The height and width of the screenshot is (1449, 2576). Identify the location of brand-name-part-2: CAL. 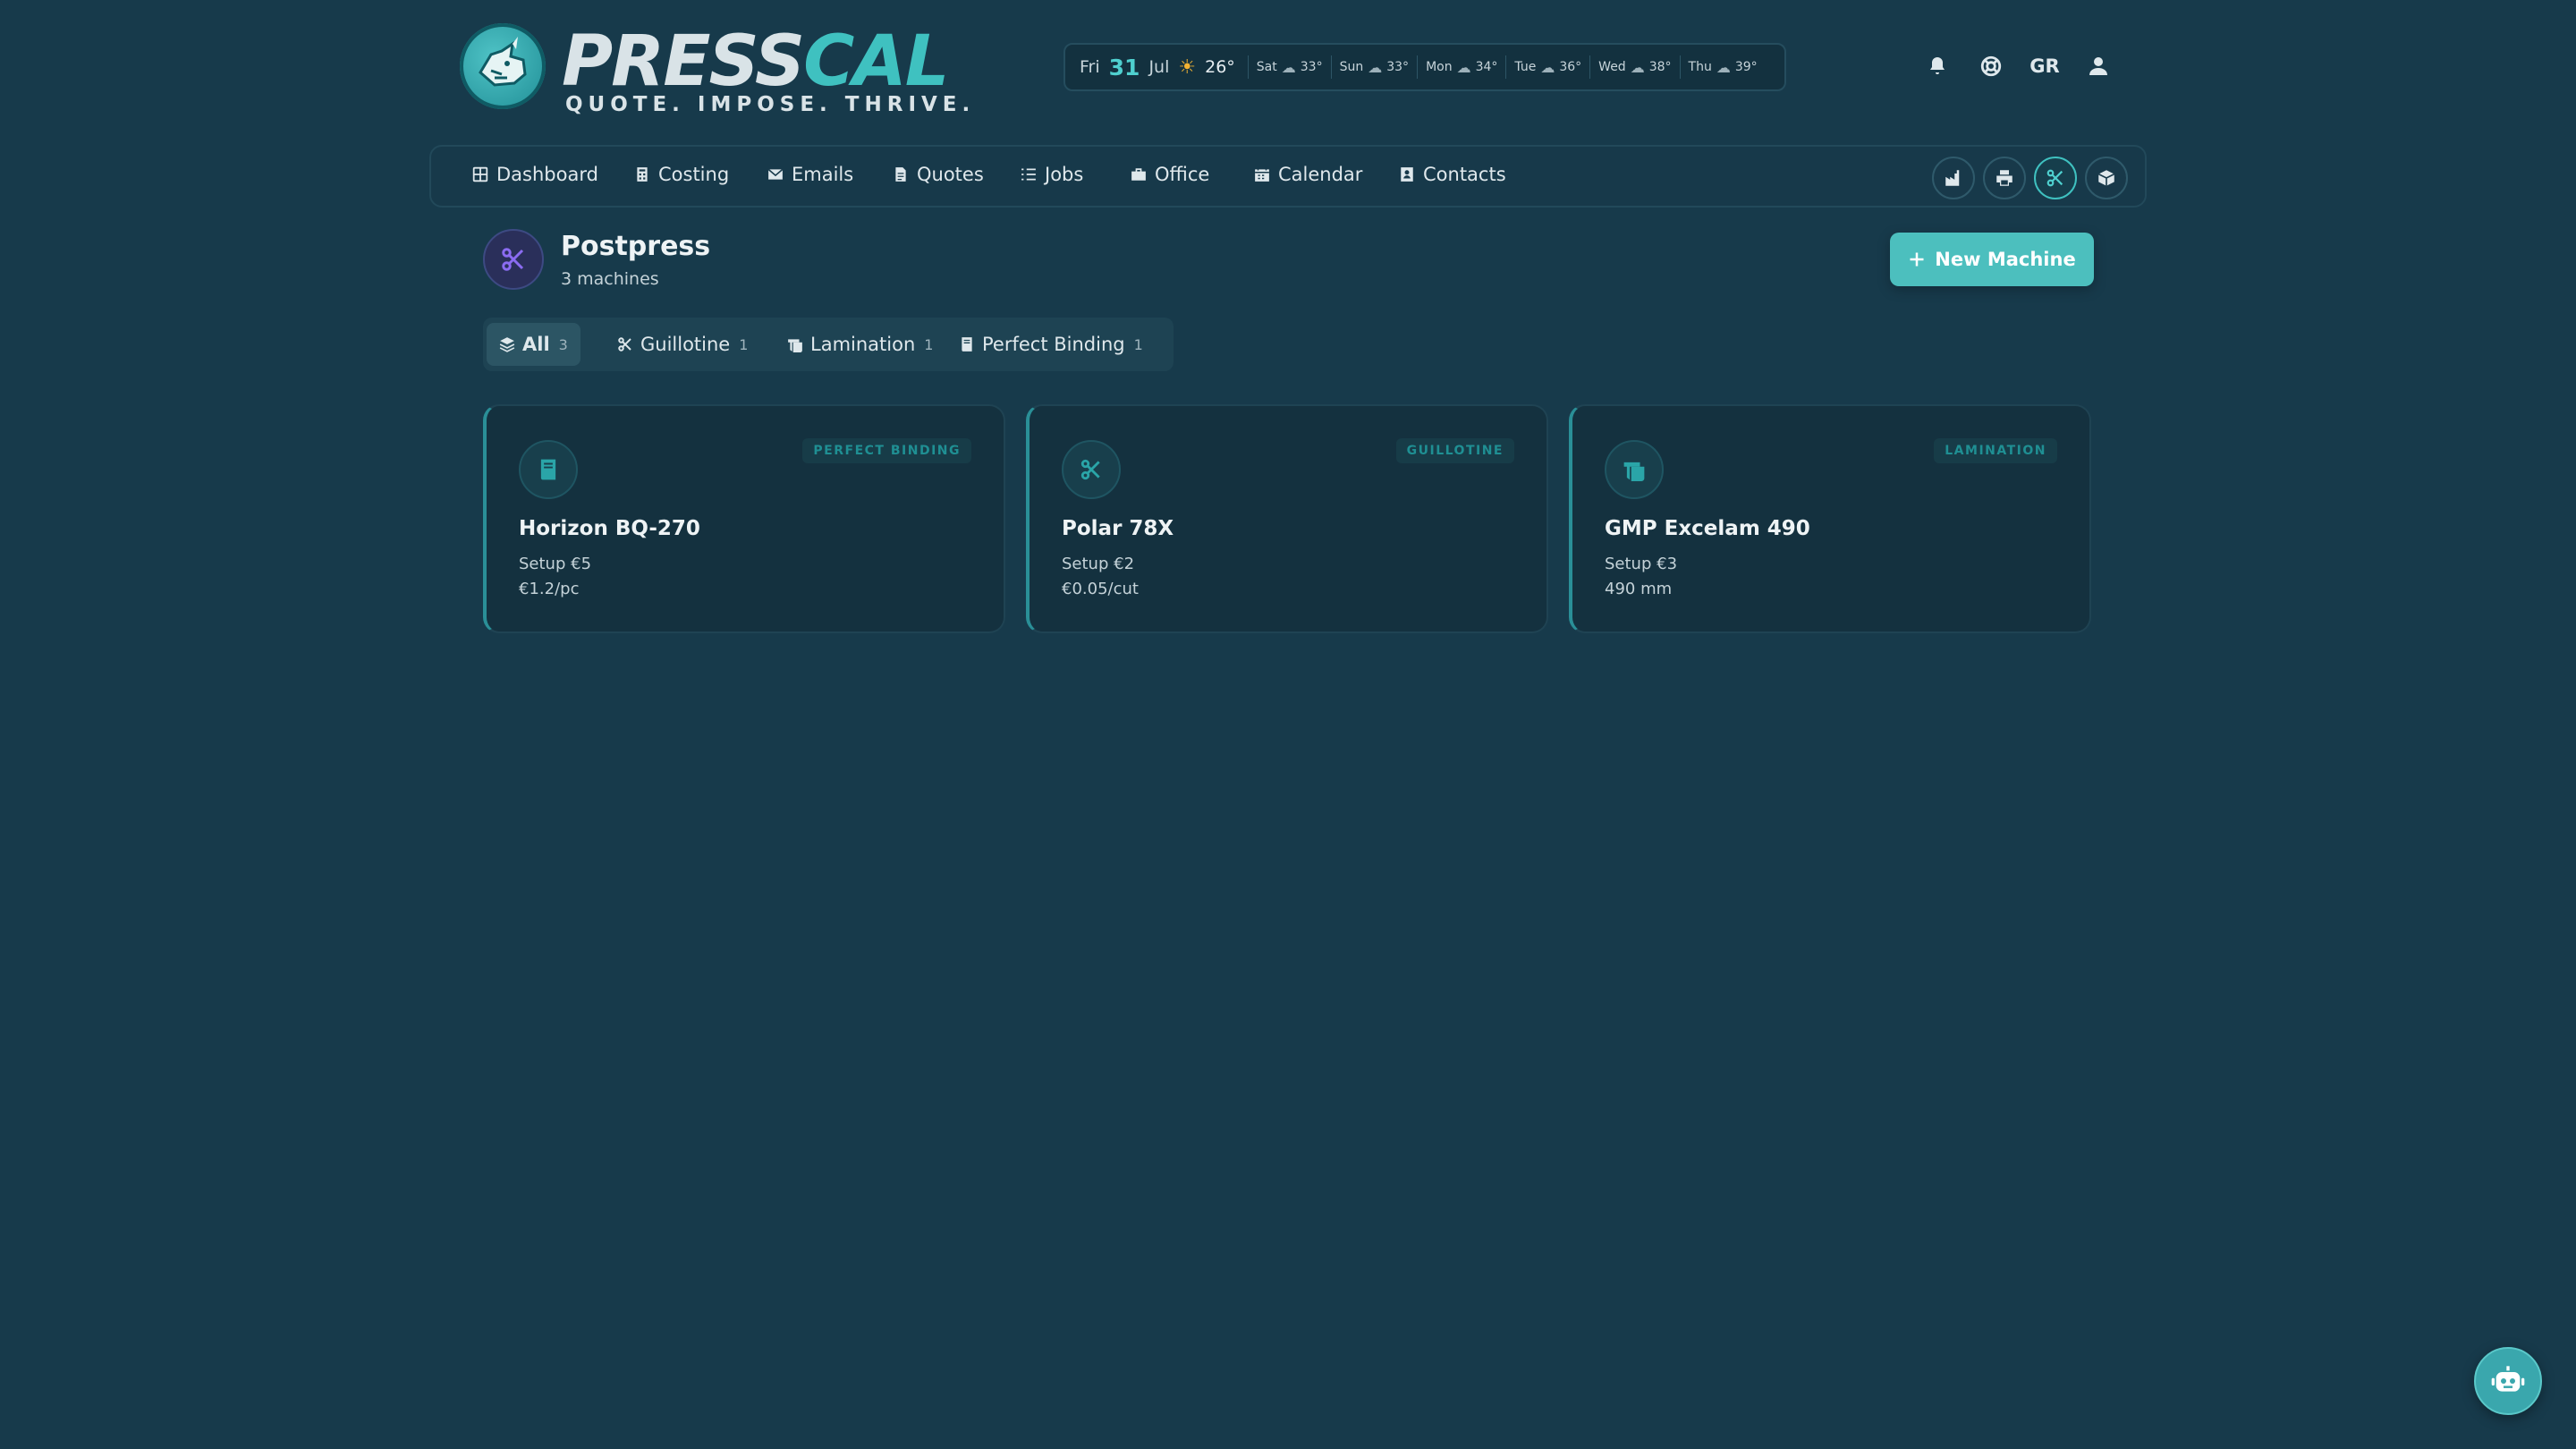
(876, 61).